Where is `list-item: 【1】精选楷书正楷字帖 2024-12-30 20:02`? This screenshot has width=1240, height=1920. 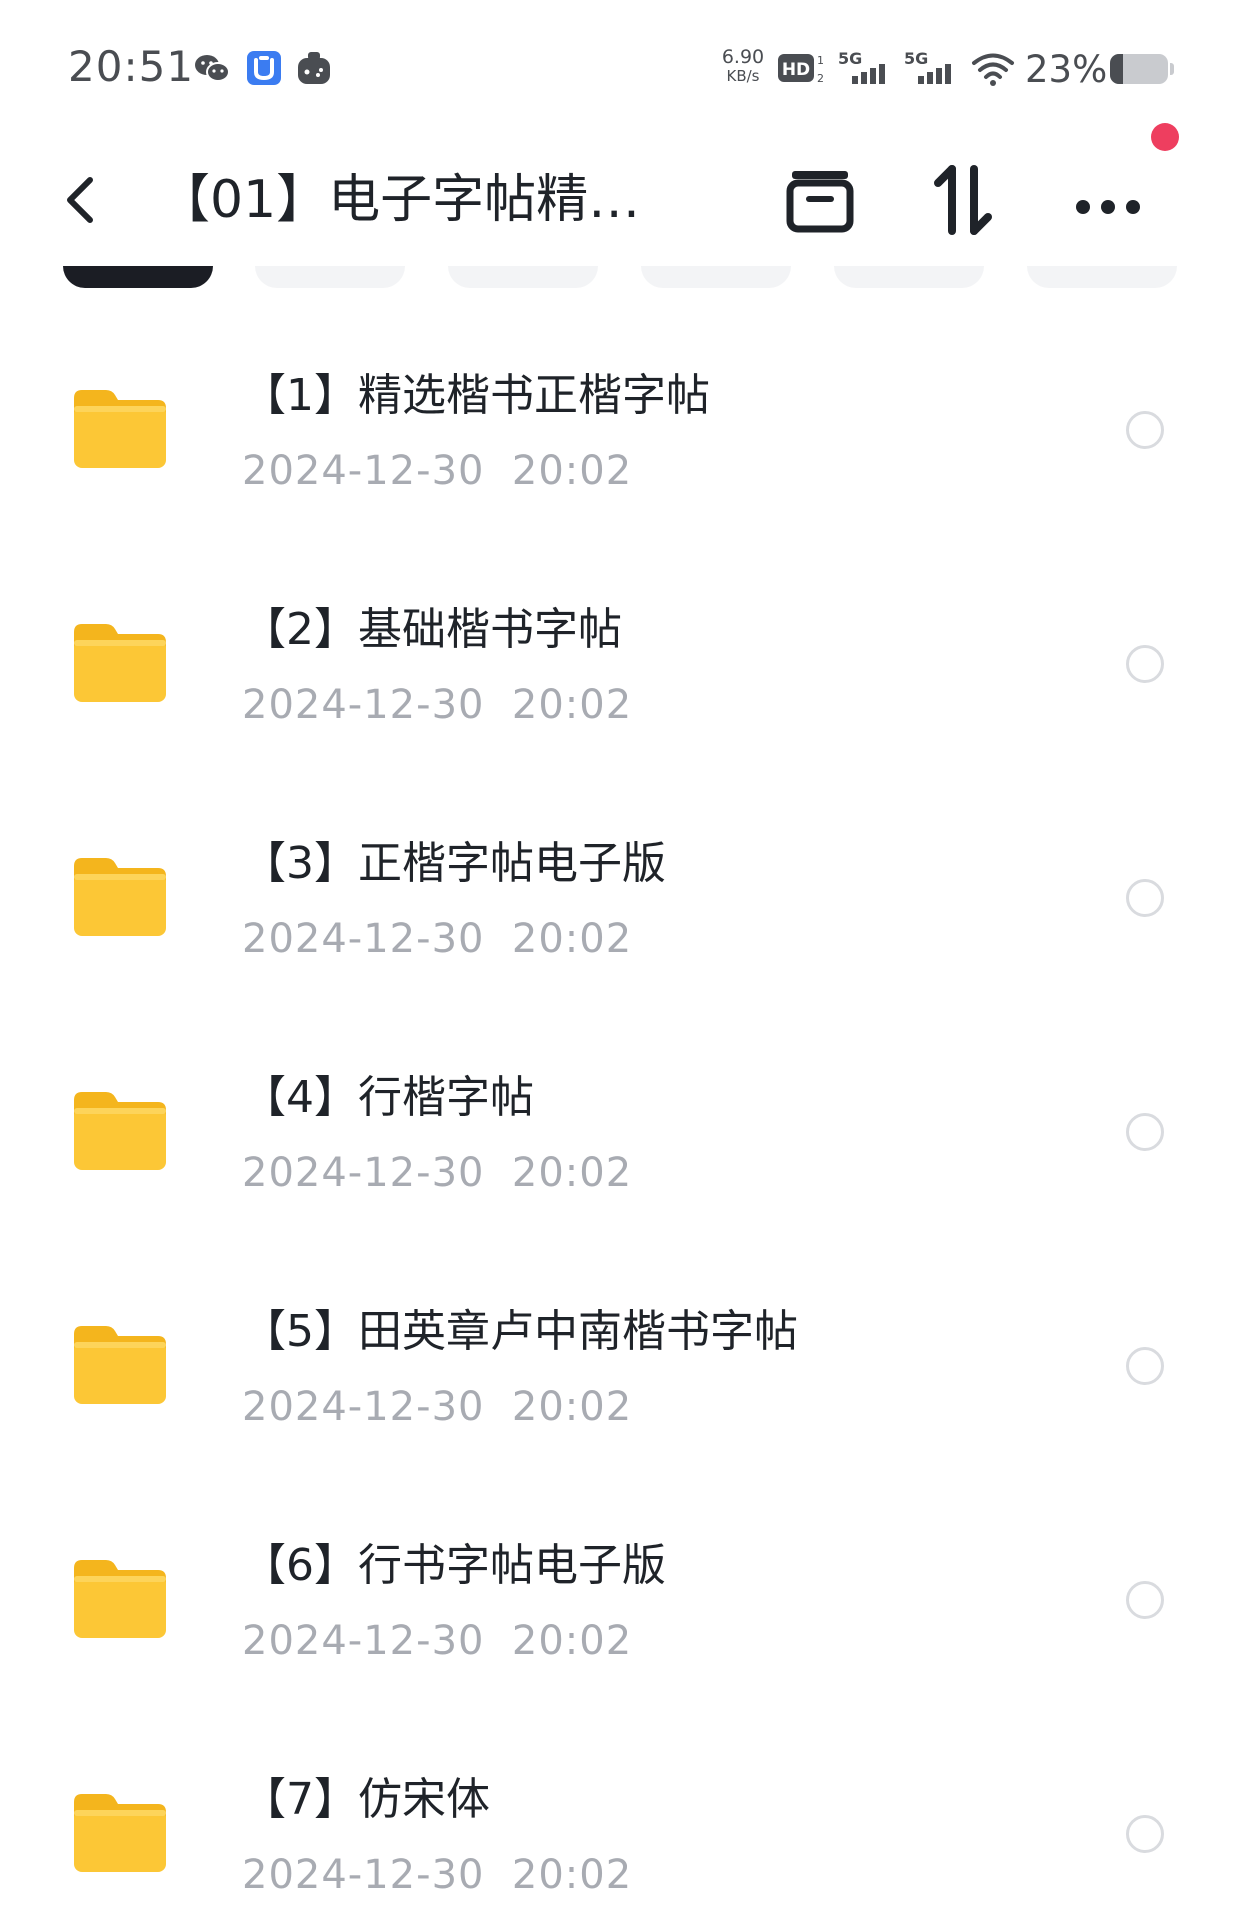
list-item: 【1】精选楷书正楷字帖 2024-12-30 20:02 is located at coordinates (620, 451).